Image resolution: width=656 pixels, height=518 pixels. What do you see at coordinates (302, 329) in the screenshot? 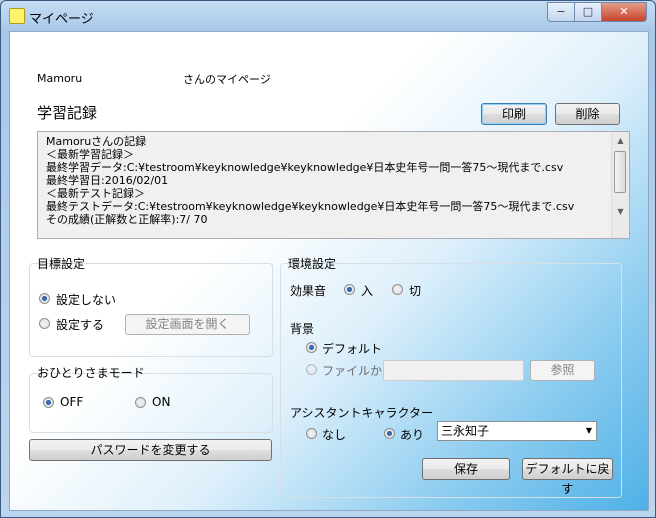
I see `background-label: 背景` at bounding box center [302, 329].